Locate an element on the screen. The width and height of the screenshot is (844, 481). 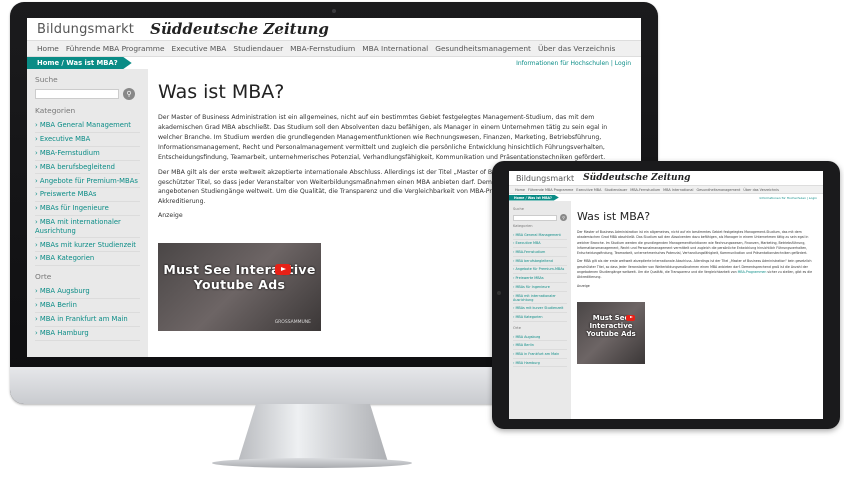
camera-icon is located at coordinates (334, 11).